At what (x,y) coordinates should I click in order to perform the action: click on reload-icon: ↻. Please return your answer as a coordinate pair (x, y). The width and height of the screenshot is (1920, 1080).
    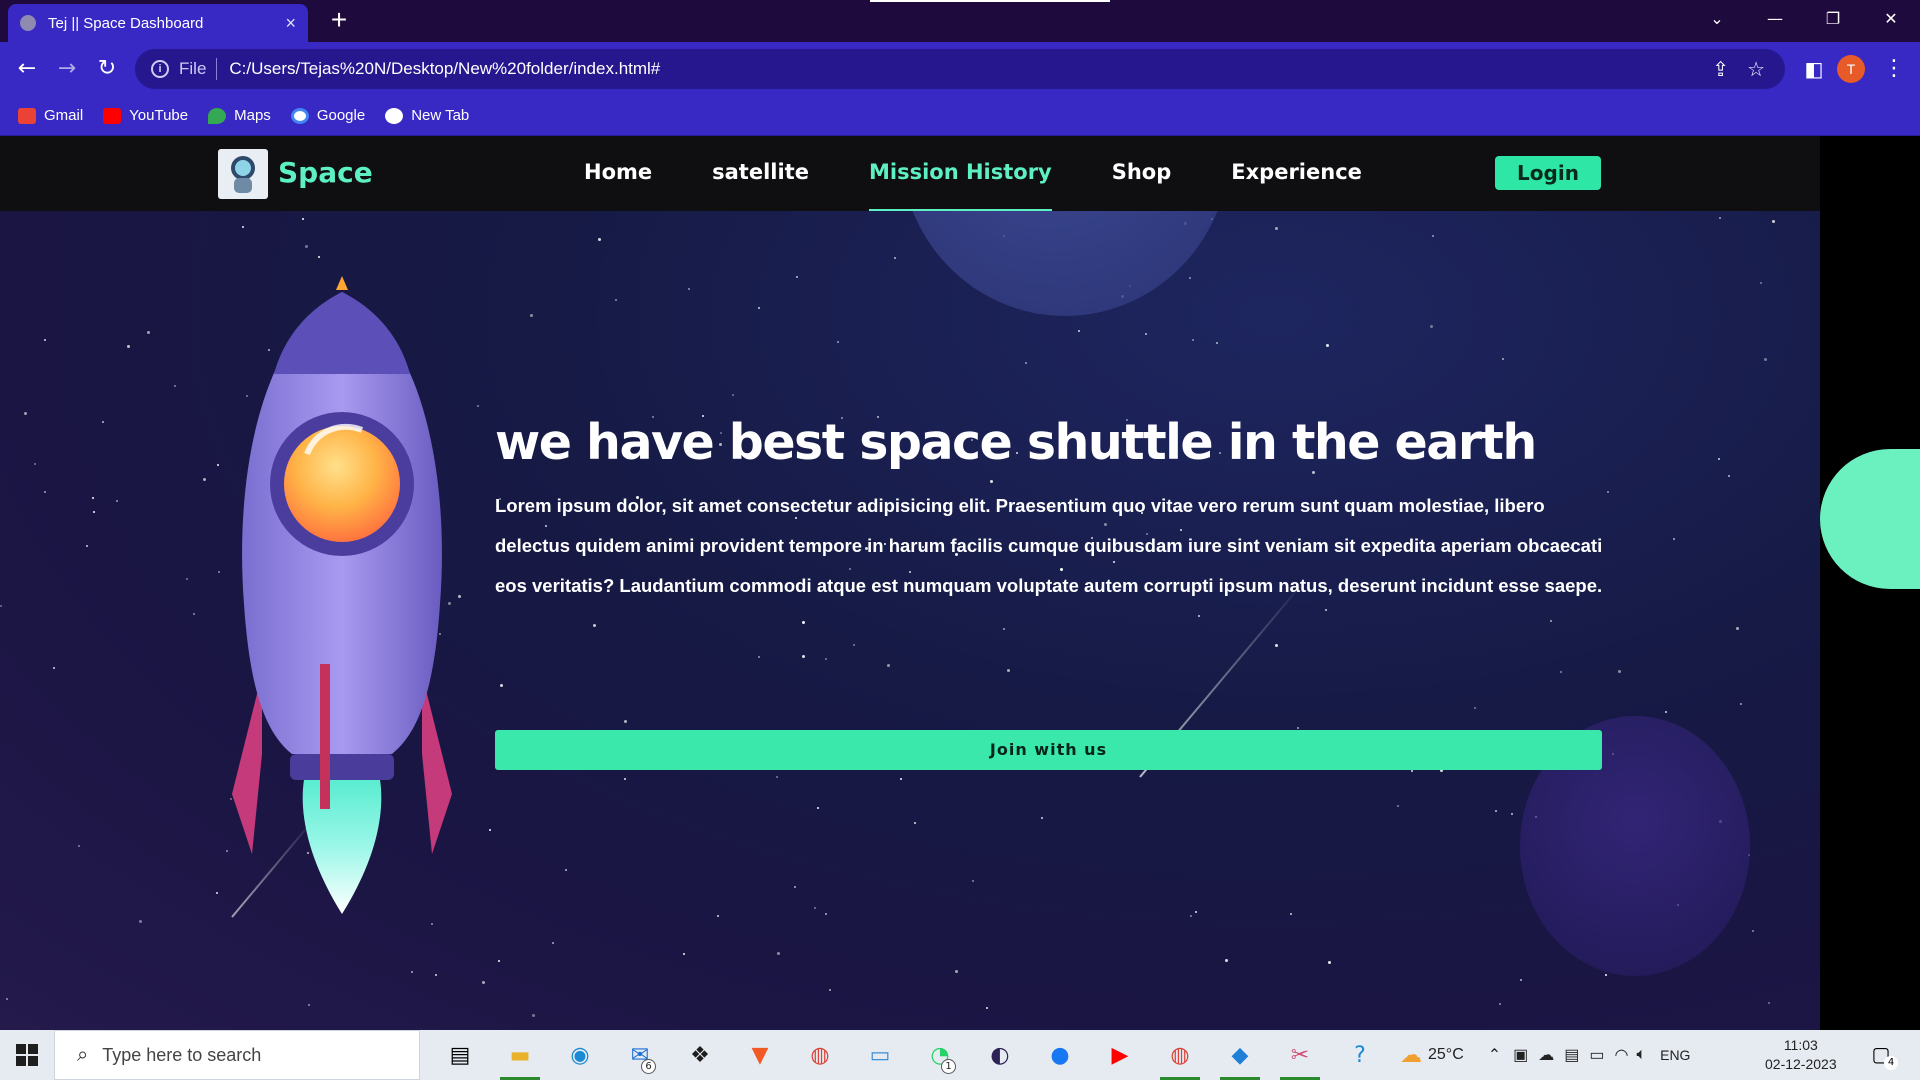
    Looking at the image, I should click on (107, 69).